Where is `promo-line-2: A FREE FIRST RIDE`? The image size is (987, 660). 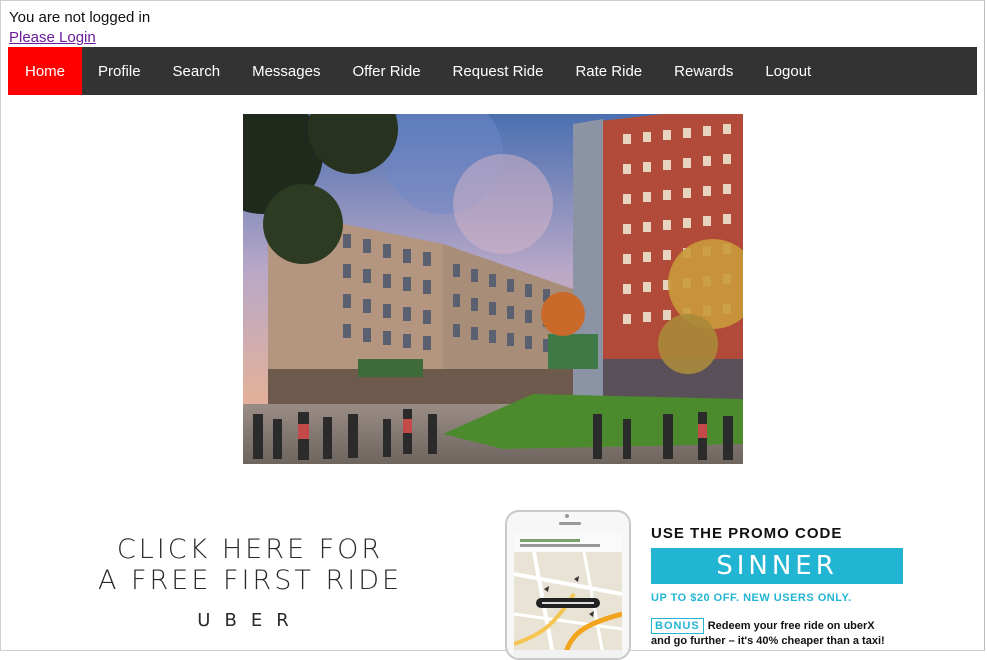
promo-line-2: A FREE FIRST RIDE is located at coordinates (250, 580).